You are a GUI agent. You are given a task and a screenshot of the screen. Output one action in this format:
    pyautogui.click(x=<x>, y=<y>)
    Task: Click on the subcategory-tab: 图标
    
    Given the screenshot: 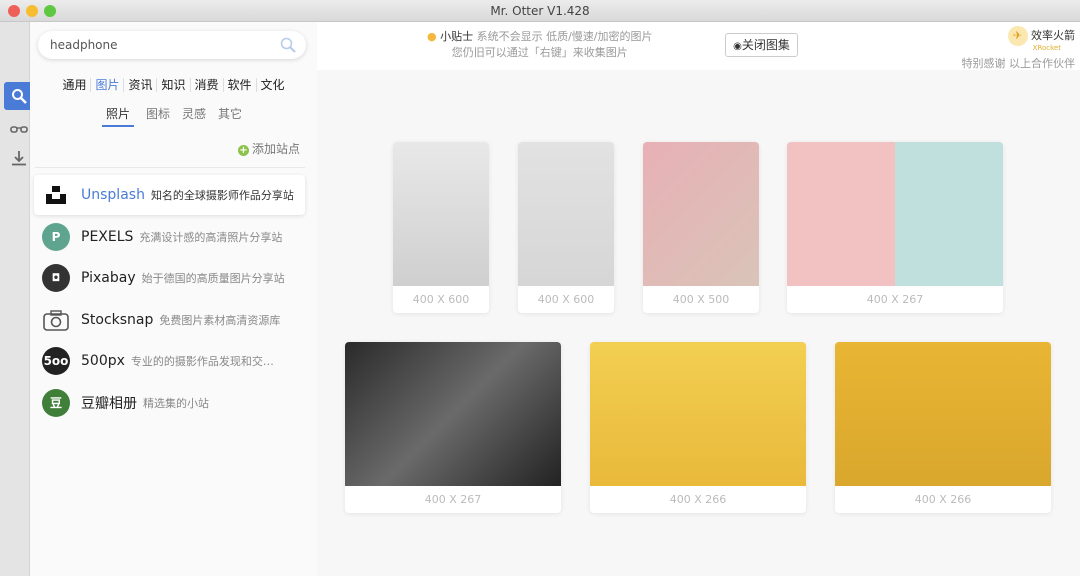 What is the action you would take?
    pyautogui.click(x=158, y=116)
    